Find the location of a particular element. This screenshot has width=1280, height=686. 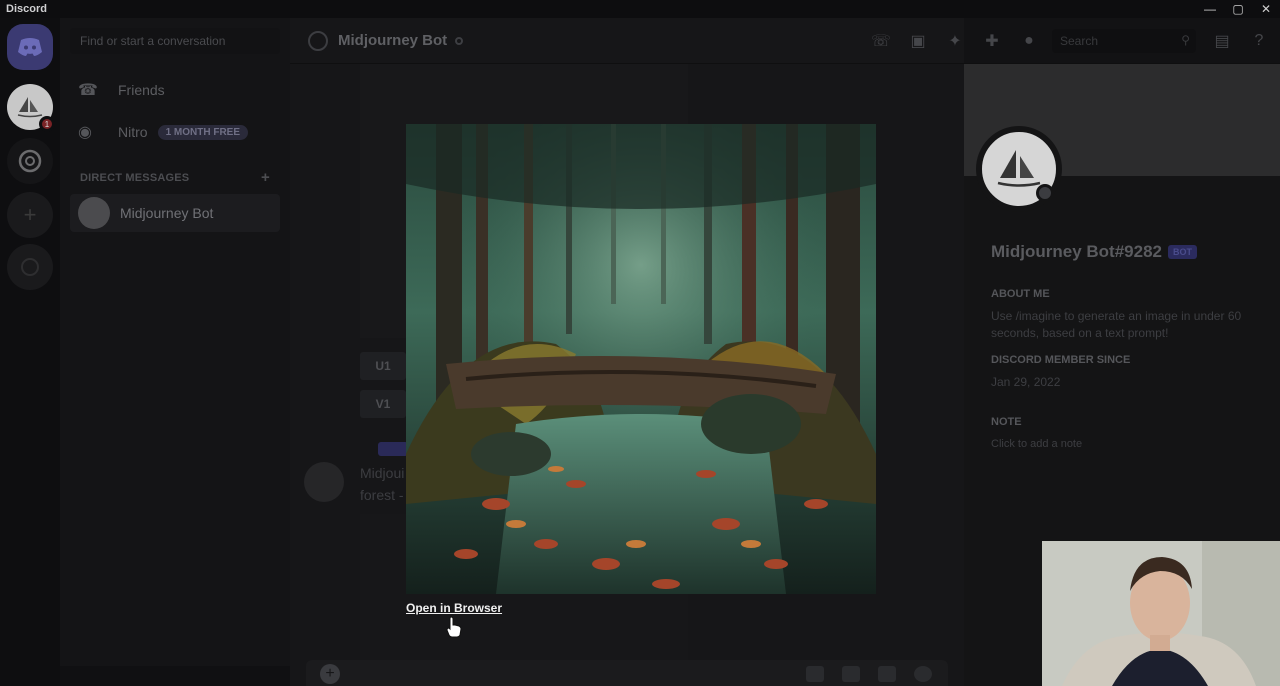

hand-cursor-icon is located at coordinates (454, 627).